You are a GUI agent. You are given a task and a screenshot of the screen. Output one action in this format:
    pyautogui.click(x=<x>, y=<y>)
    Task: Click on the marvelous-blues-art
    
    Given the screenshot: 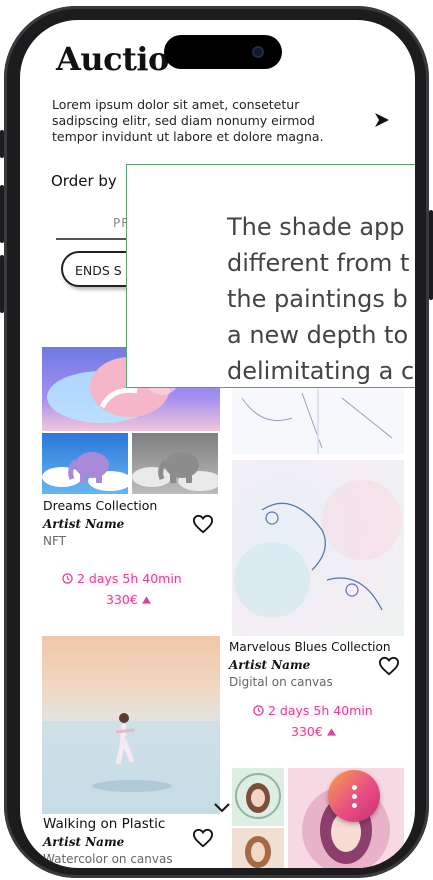 What is the action you would take?
    pyautogui.click(x=318, y=548)
    